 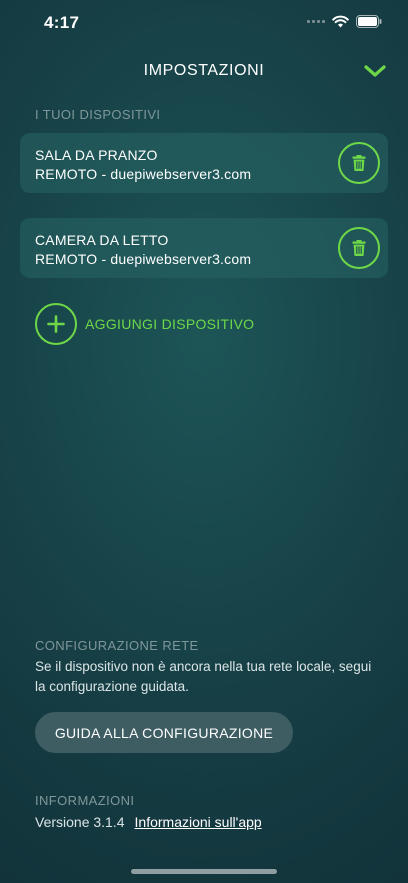 I want to click on plus-icon, so click(x=56, y=324).